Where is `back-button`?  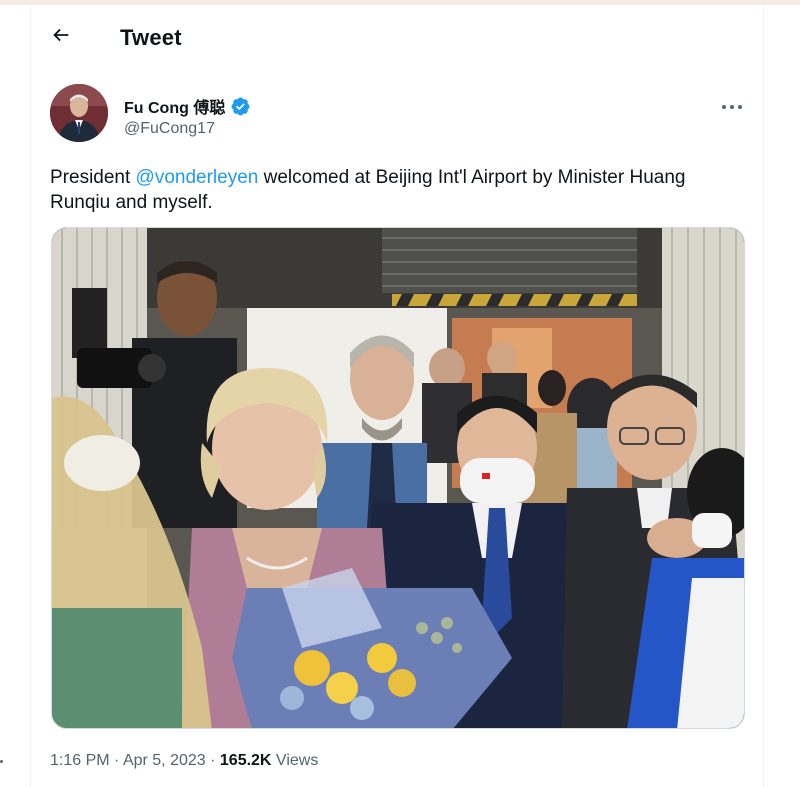 back-button is located at coordinates (61, 37).